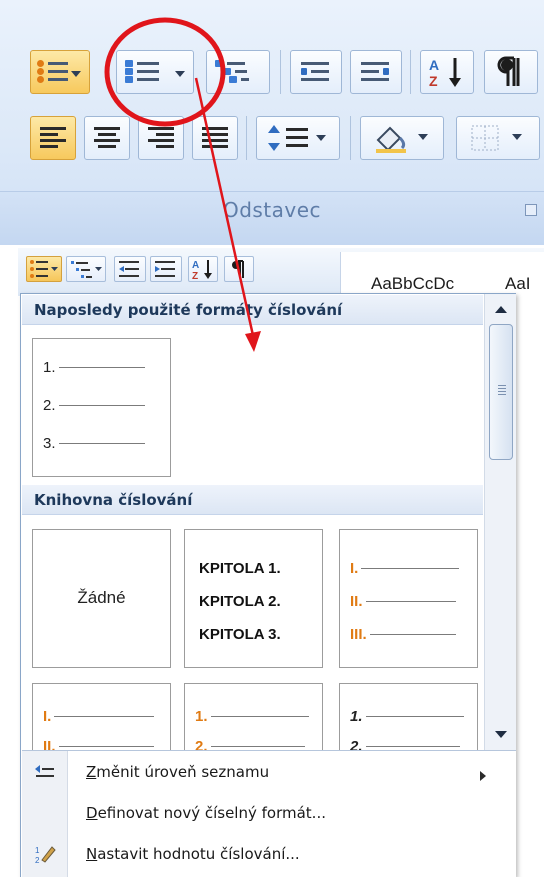 The height and width of the screenshot is (877, 544). What do you see at coordinates (182, 184) in the screenshot?
I see `annotation-overlay` at bounding box center [182, 184].